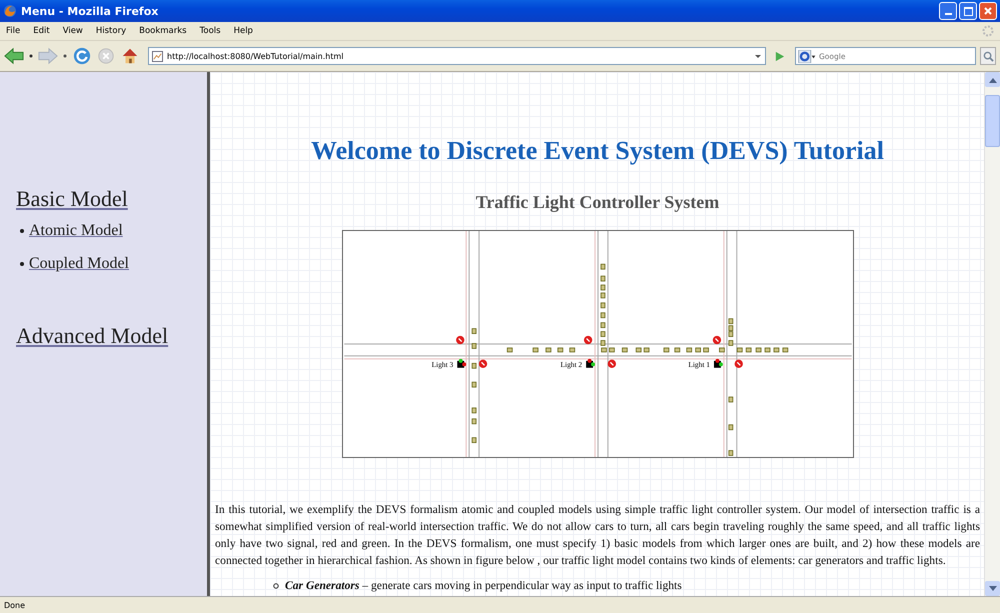 The width and height of the screenshot is (1000, 613). Describe the element at coordinates (597, 535) in the screenshot. I see `intro-paragraph: In this tutorial, we exemplify the DEVS formalism atomic and coupled models using simple traffic light controller system. Our model of intersection traffic is a somewhat simplified version of real-world intersection traffic. We do not allow cars to turn, all cars begin traveling roughly the same speed, and all traffic lights only have two signal, red and green. In the DEVS formalism, one must specify 1) basic models from which larger ones are built, and 2) how these models are connected together in hierarchical fashion. As shown in figure below , our traffic light model contains two kinds of elements: car generators and traffic lights.` at that location.